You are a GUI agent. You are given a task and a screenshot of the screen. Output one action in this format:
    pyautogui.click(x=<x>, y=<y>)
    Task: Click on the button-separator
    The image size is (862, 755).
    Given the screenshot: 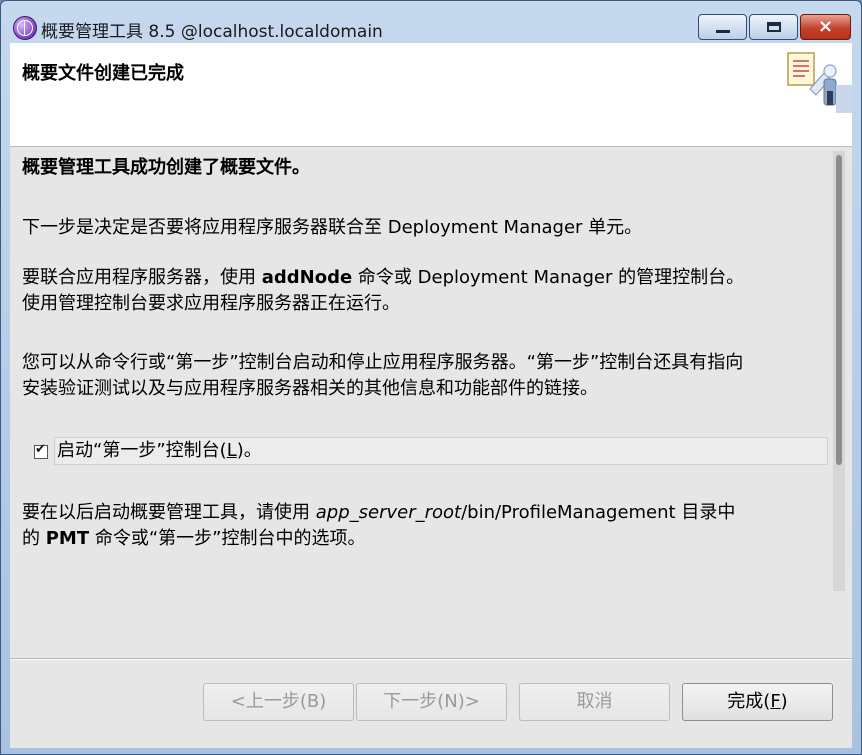 What is the action you would take?
    pyautogui.click(x=431, y=659)
    